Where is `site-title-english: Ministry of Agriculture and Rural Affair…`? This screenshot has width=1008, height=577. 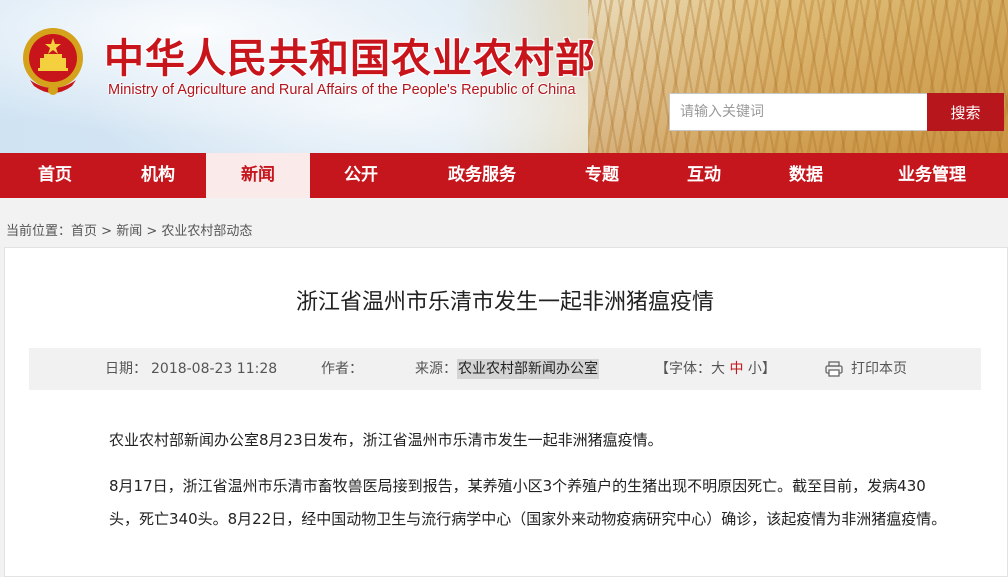
site-title-english: Ministry of Agriculture and Rural Affair… is located at coordinates (342, 90).